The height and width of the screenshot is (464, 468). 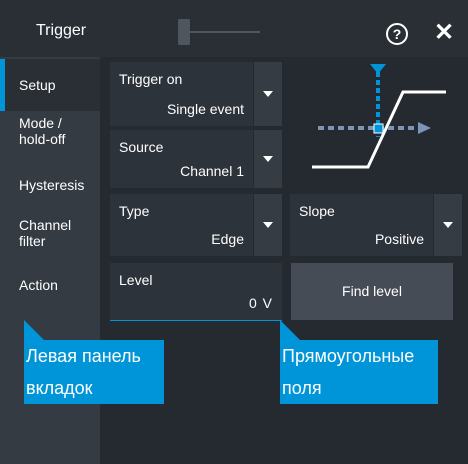 I want to click on dialog-title: Trigger, so click(x=61, y=30).